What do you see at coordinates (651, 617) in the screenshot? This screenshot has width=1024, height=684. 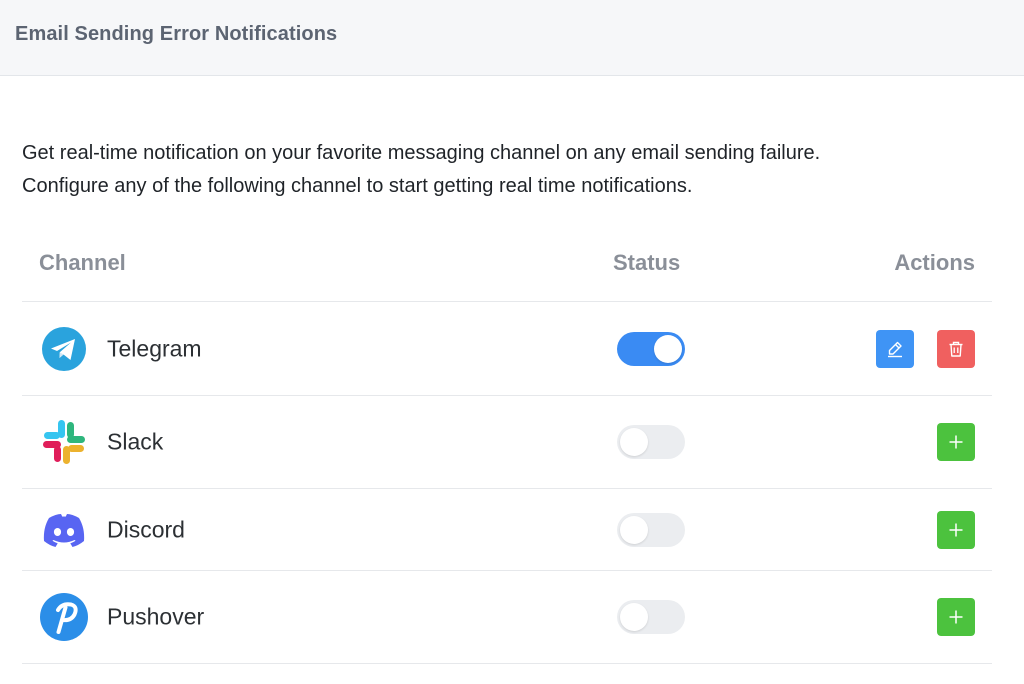 I see `status-toggle-pushover` at bounding box center [651, 617].